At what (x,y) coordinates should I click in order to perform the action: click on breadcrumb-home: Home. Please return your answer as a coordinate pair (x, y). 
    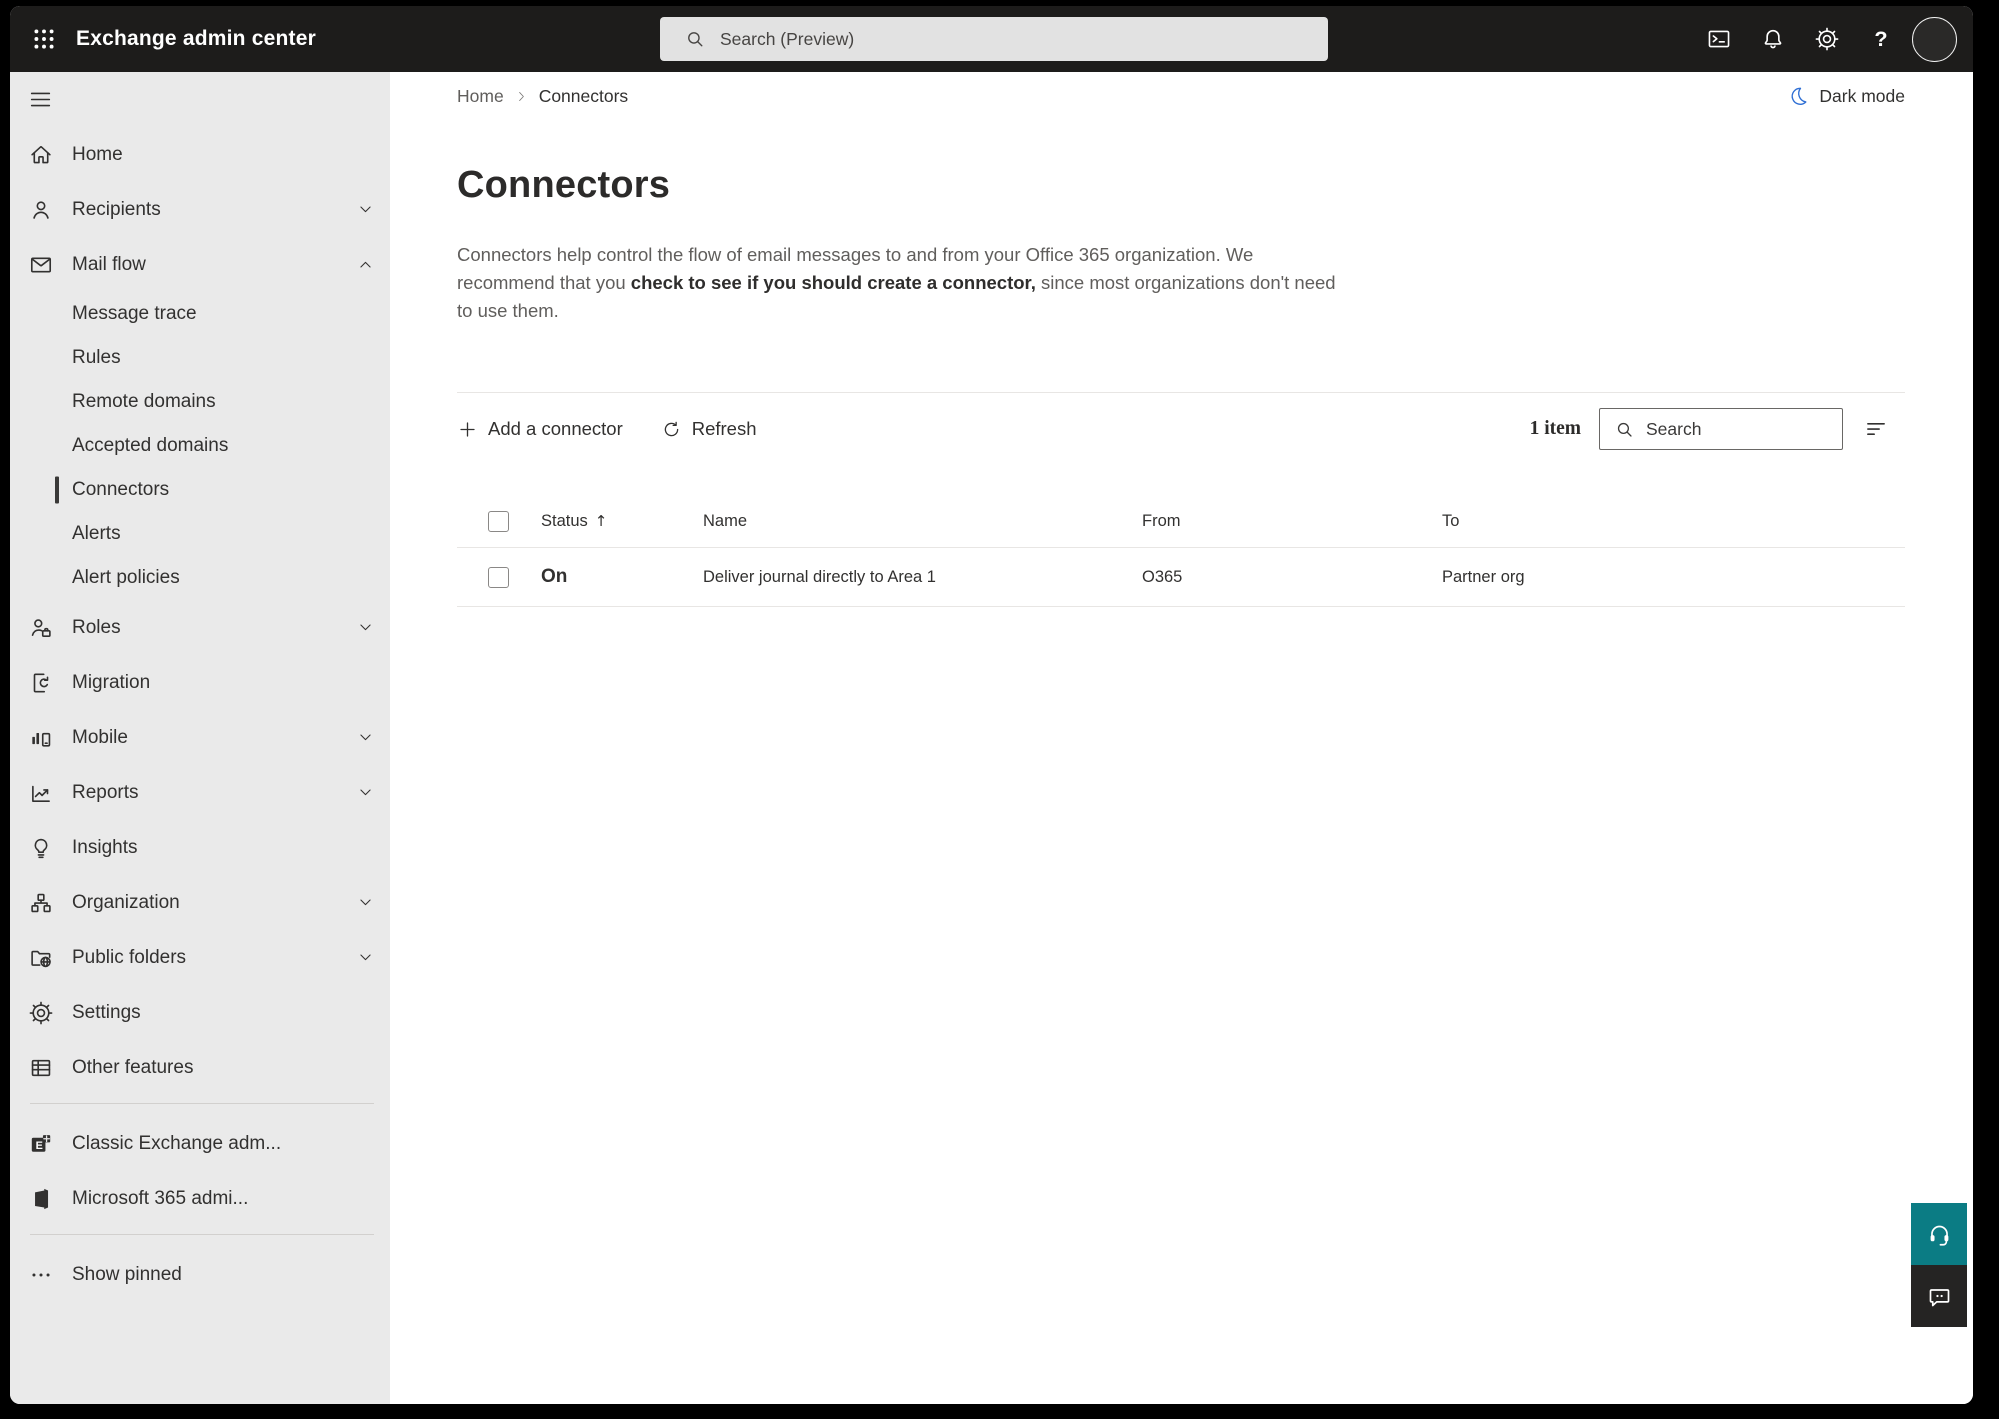
    Looking at the image, I should click on (480, 96).